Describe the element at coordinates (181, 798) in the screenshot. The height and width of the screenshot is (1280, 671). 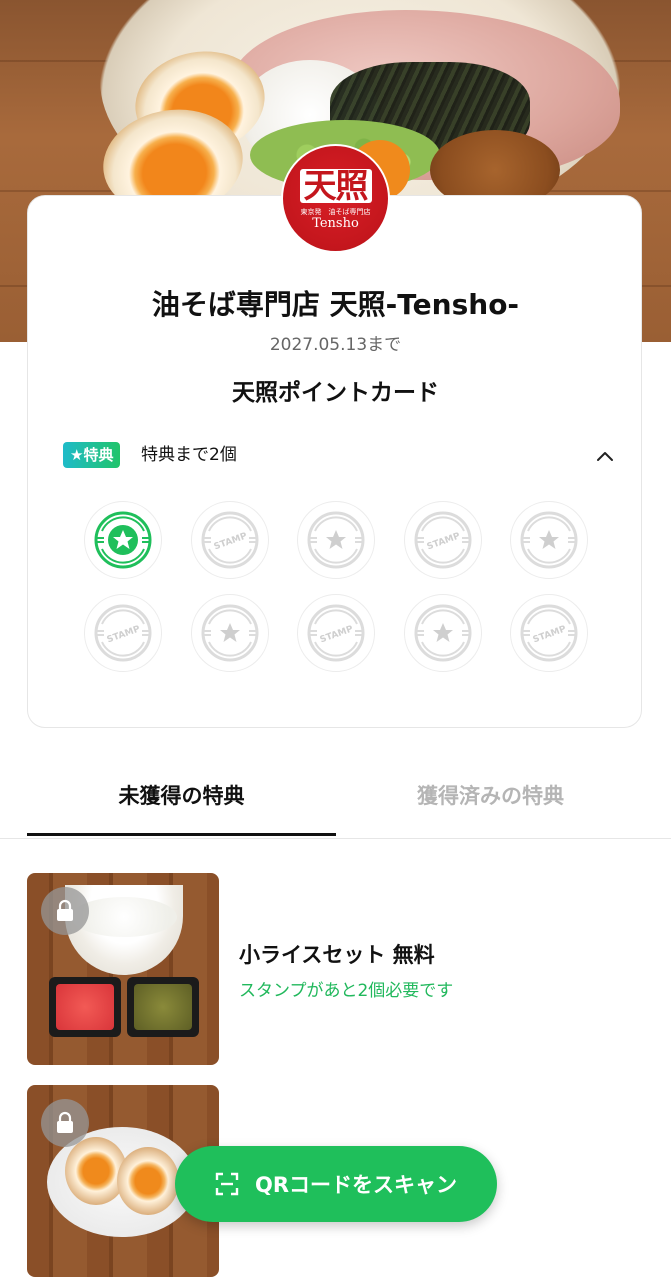
I see `tab-unearned: 未獲得の特典` at that location.